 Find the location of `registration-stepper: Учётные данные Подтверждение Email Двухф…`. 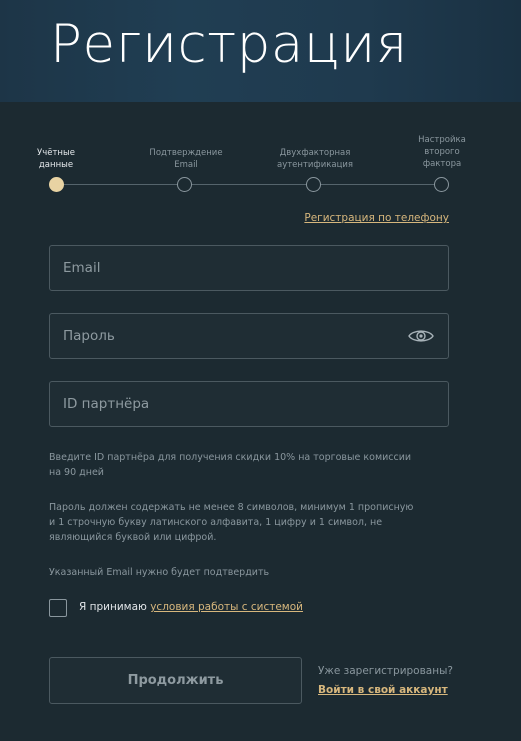

registration-stepper: Учётные данные Подтверждение Email Двухф… is located at coordinates (260, 160).